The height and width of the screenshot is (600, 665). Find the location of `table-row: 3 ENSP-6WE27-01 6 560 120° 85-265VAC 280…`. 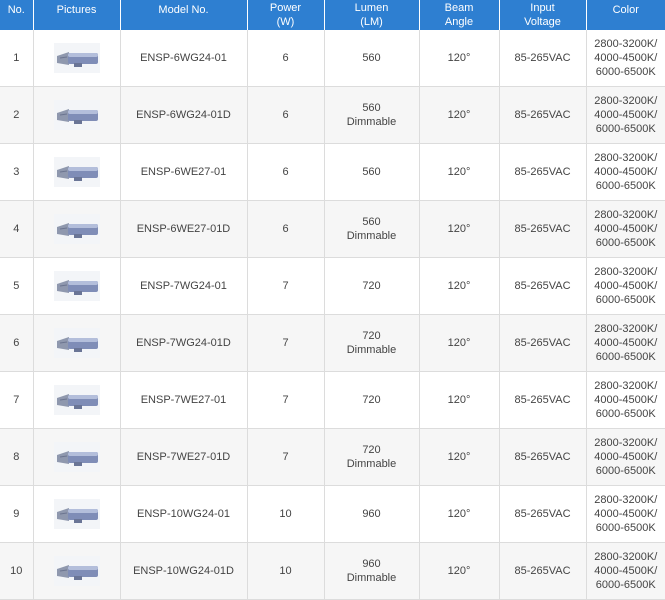

table-row: 3 ENSP-6WE27-01 6 560 120° 85-265VAC 280… is located at coordinates (332, 172).